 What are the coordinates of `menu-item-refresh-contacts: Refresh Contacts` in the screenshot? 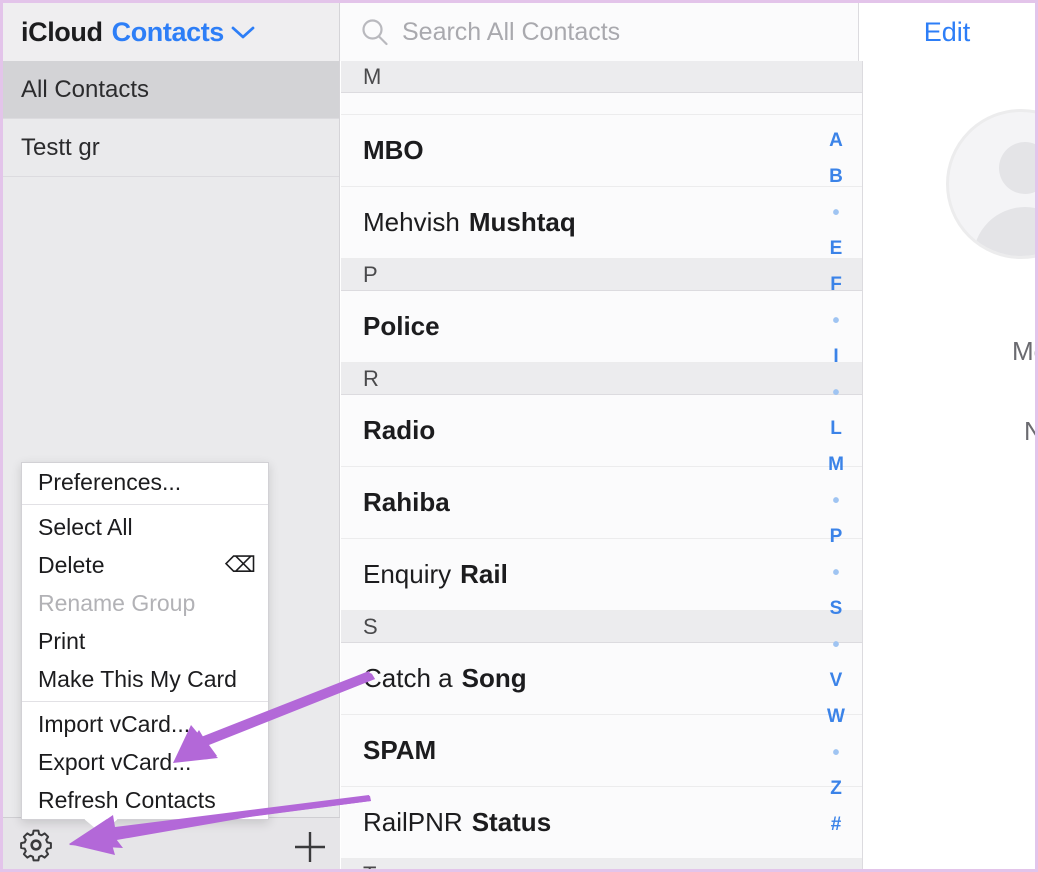 It's located at (145, 800).